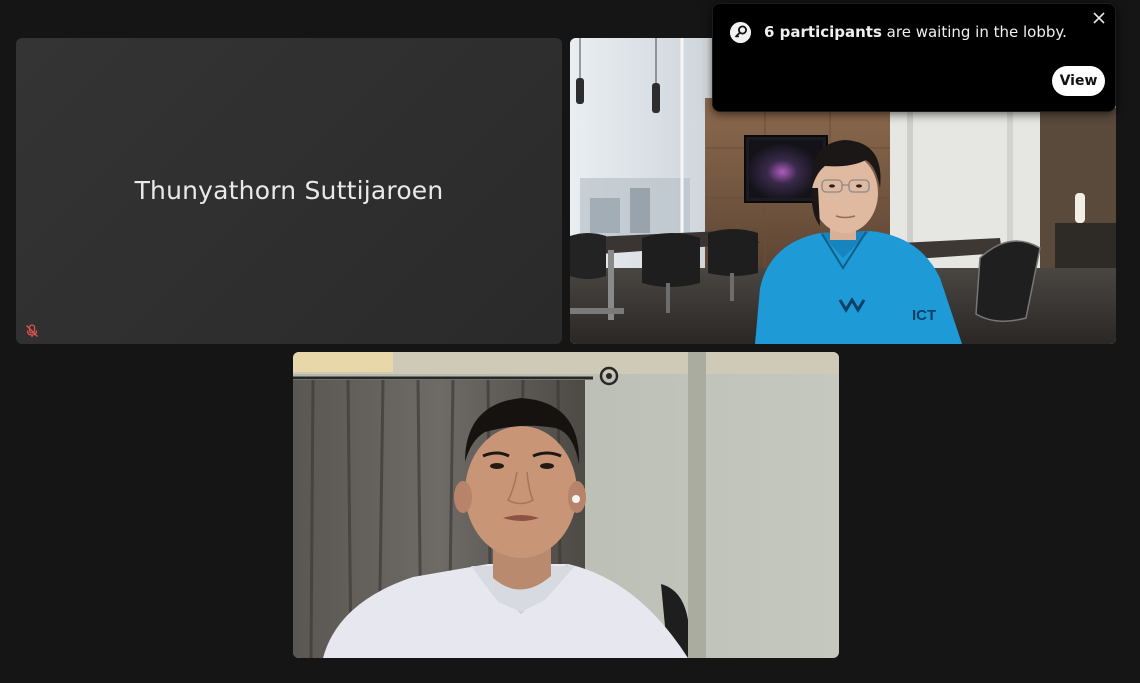  I want to click on participant-name: Thunyathorn Suttijaroen, so click(289, 190).